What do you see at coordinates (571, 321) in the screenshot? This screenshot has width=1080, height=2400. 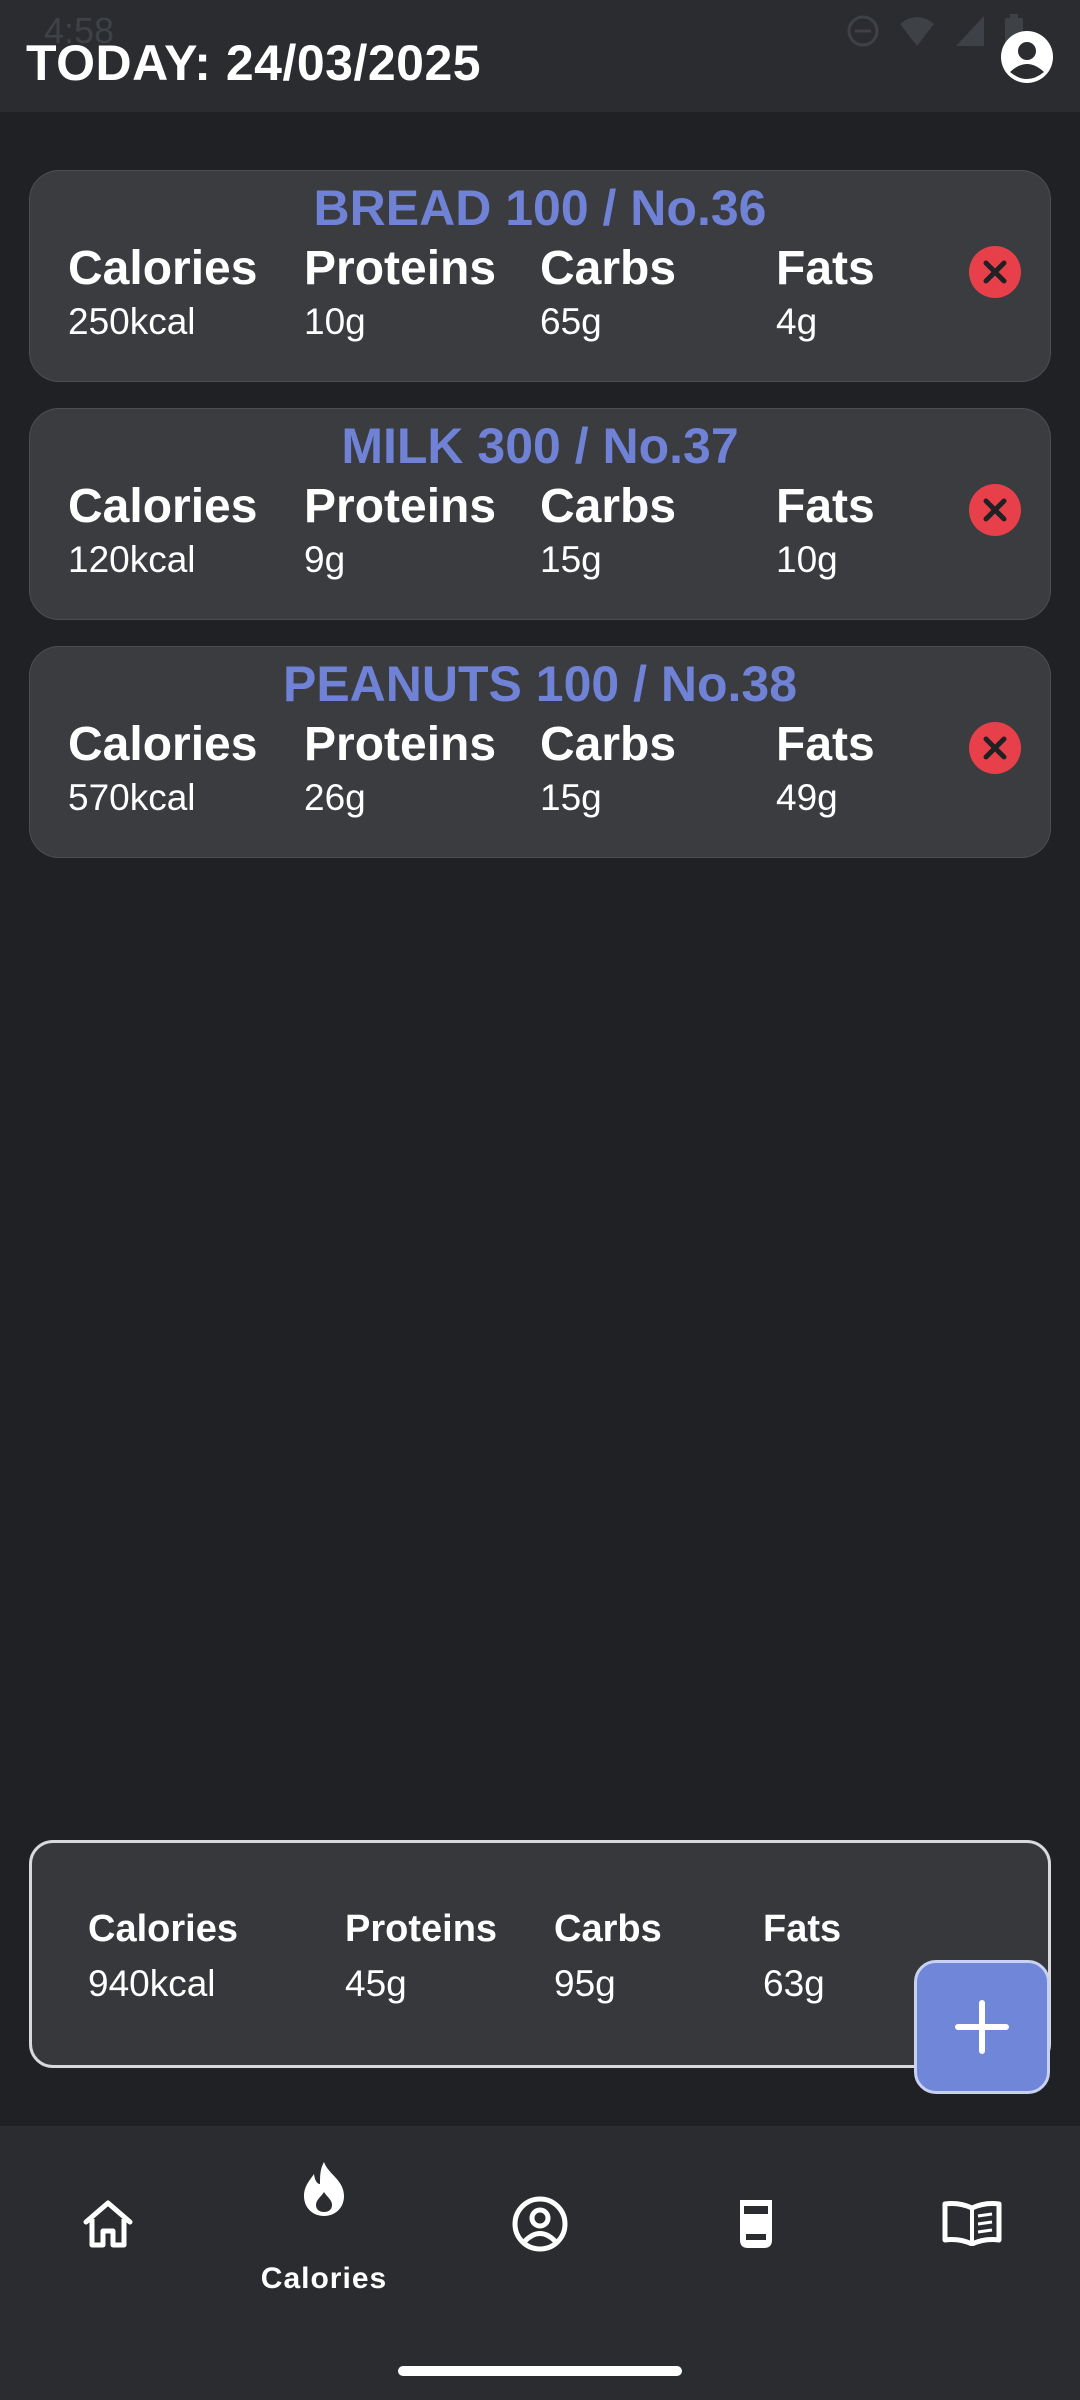 I see `carbs-value: 65g` at bounding box center [571, 321].